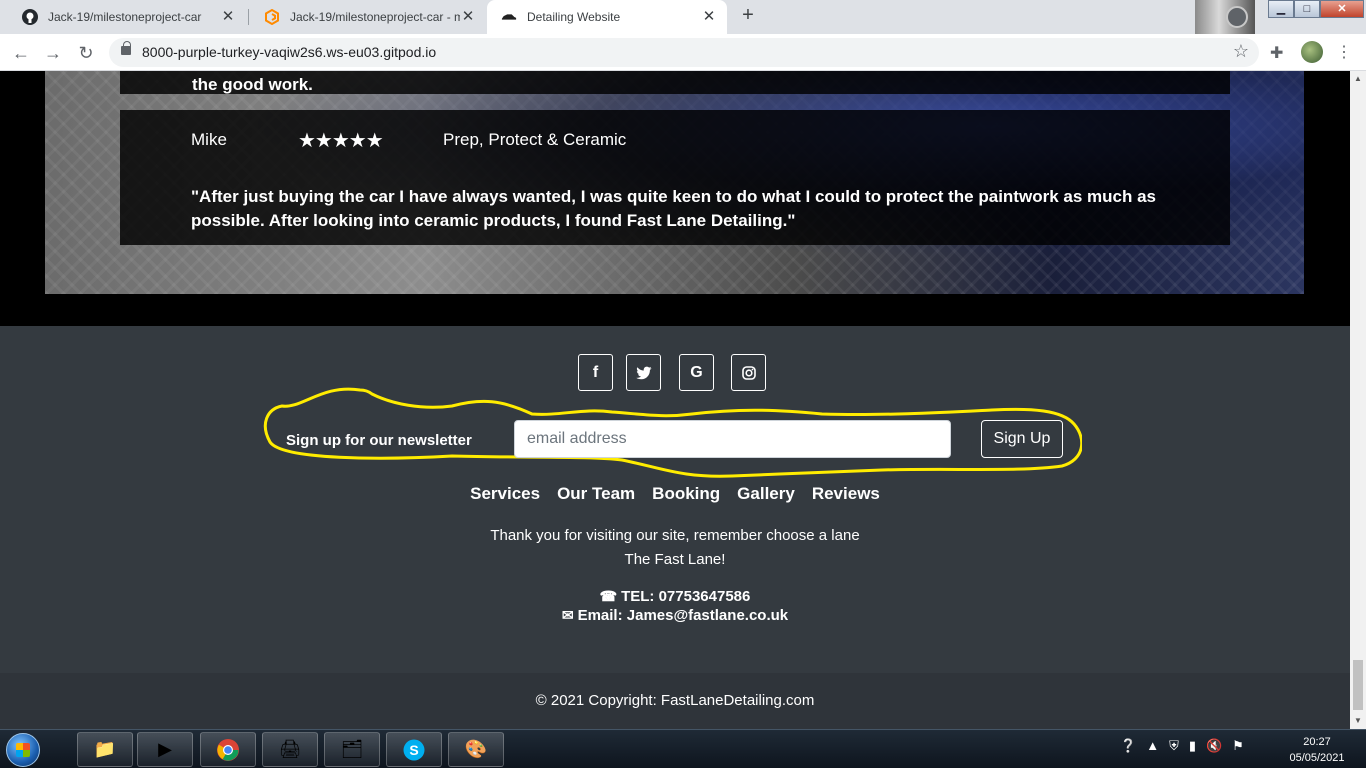  Describe the element at coordinates (1182, 746) in the screenshot. I see `system-tray: ❔ ▲ ⛨ ▮ 🔇 ⚑` at that location.